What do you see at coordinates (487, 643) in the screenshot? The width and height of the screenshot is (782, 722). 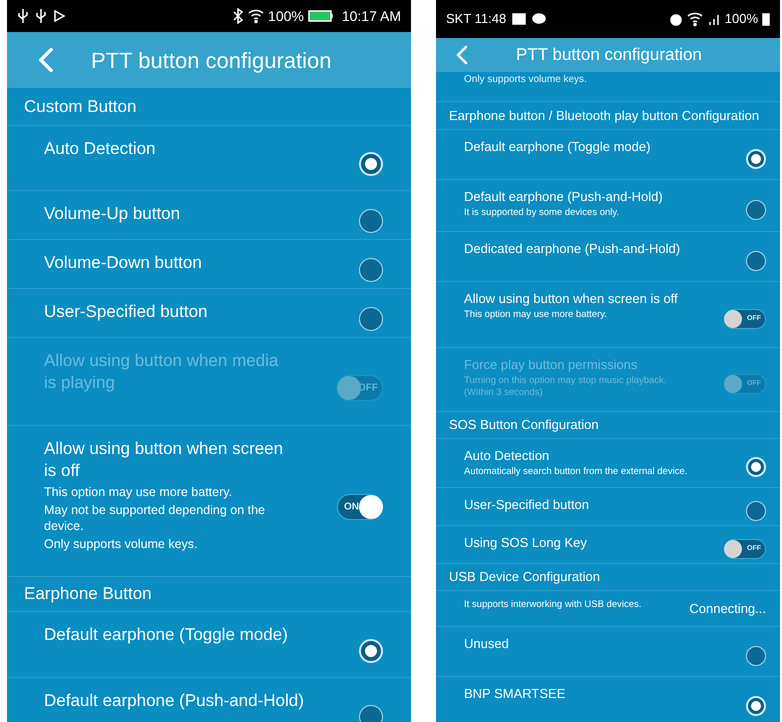 I see `option-label: Unused` at bounding box center [487, 643].